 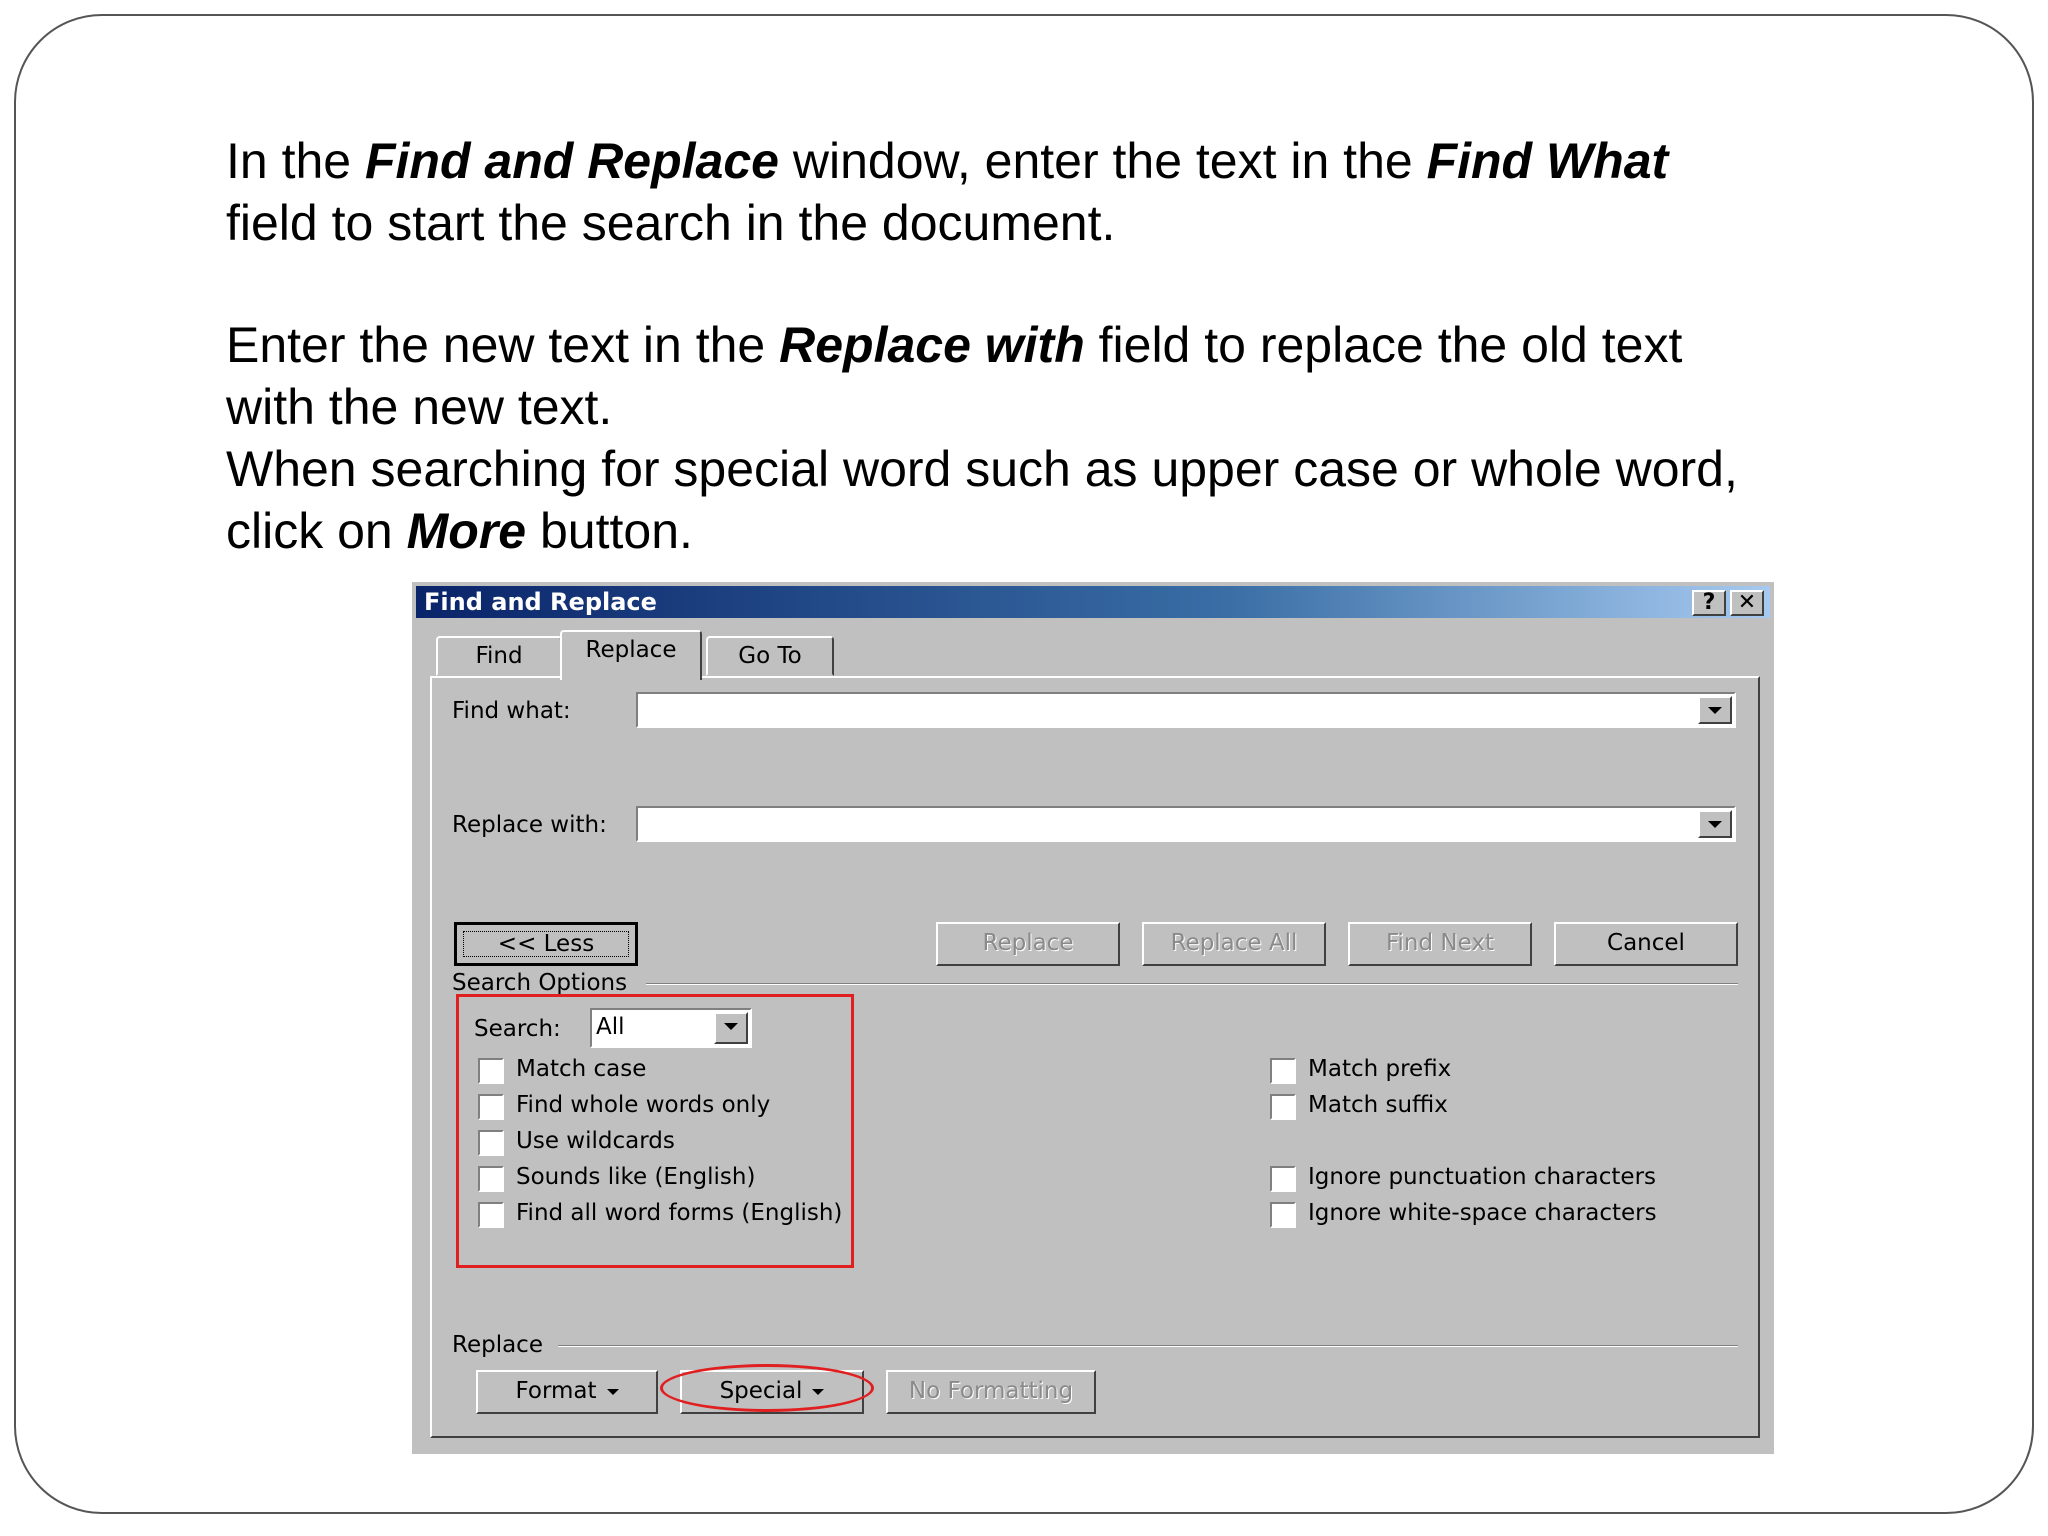 I want to click on replace-with-input, so click(x=1186, y=824).